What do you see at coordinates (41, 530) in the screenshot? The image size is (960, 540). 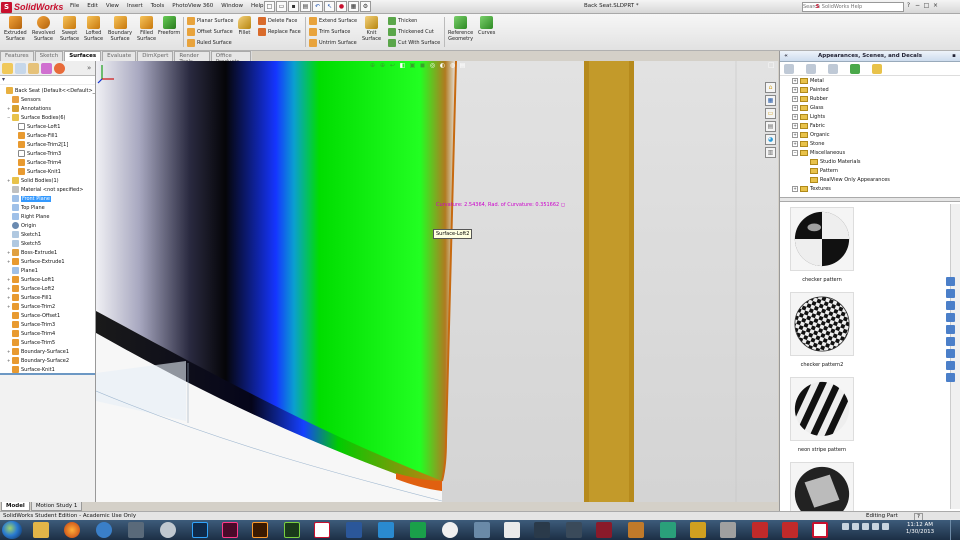 I see `explorer-icon` at bounding box center [41, 530].